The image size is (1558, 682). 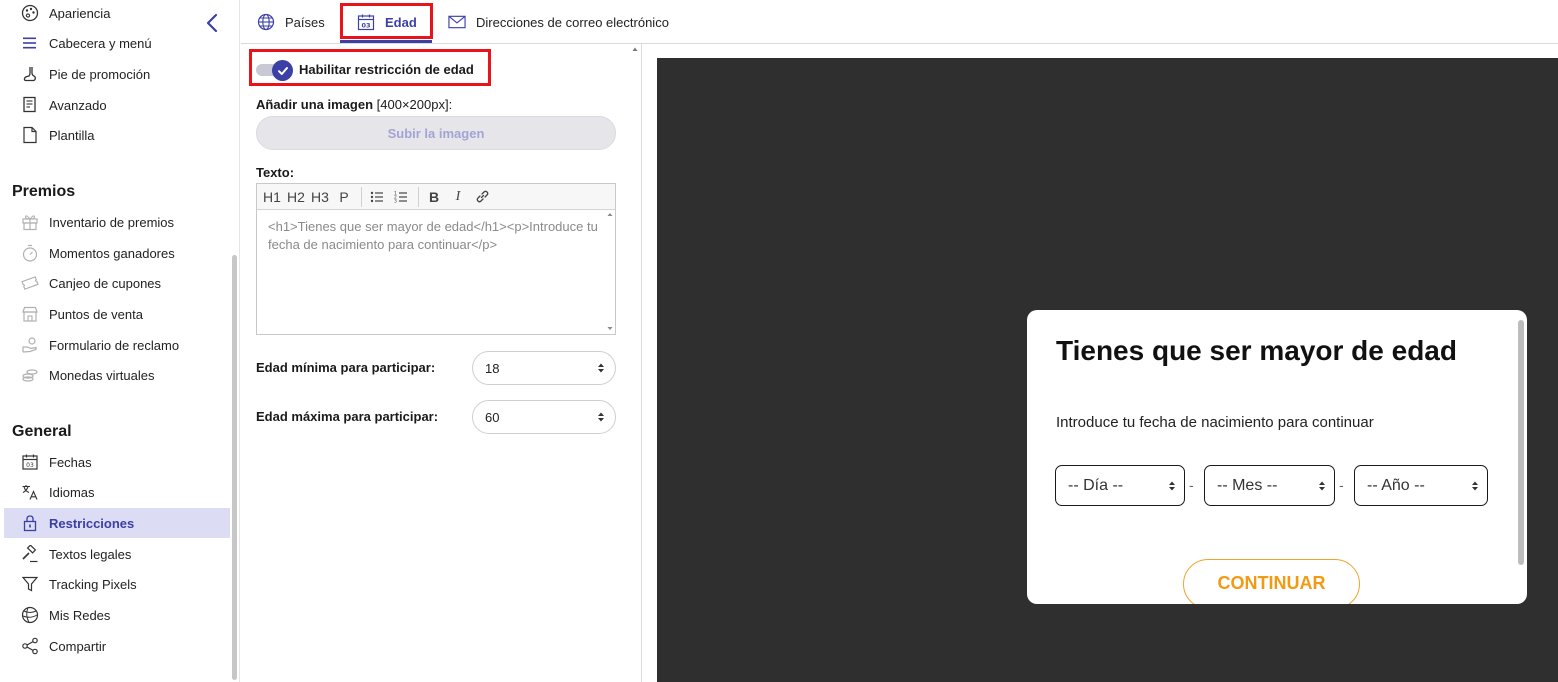 I want to click on image-label-text: Añadir una imagen, so click(x=315, y=104).